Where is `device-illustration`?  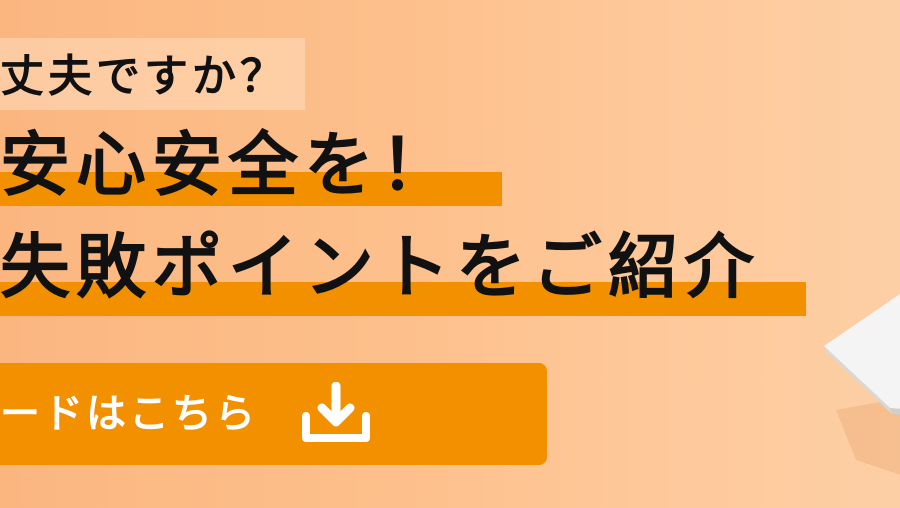 device-illustration is located at coordinates (862, 354).